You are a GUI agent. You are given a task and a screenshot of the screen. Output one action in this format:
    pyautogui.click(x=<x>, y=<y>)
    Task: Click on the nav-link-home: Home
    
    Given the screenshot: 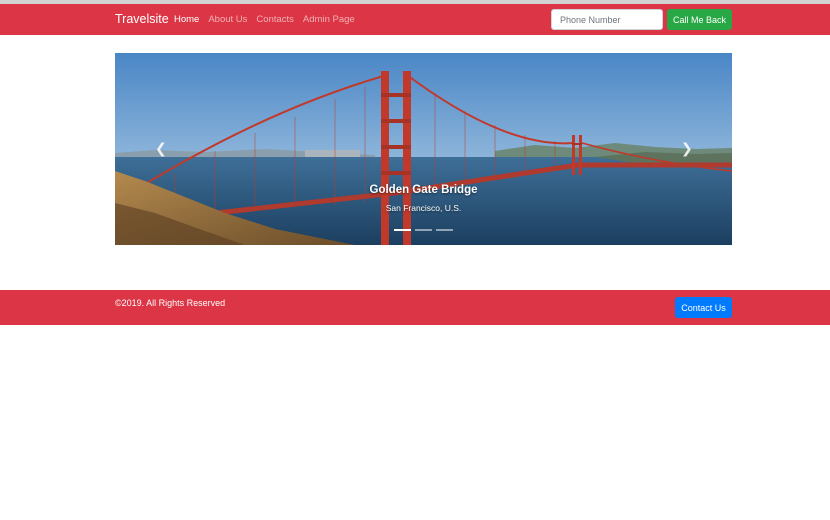 What is the action you would take?
    pyautogui.click(x=186, y=19)
    